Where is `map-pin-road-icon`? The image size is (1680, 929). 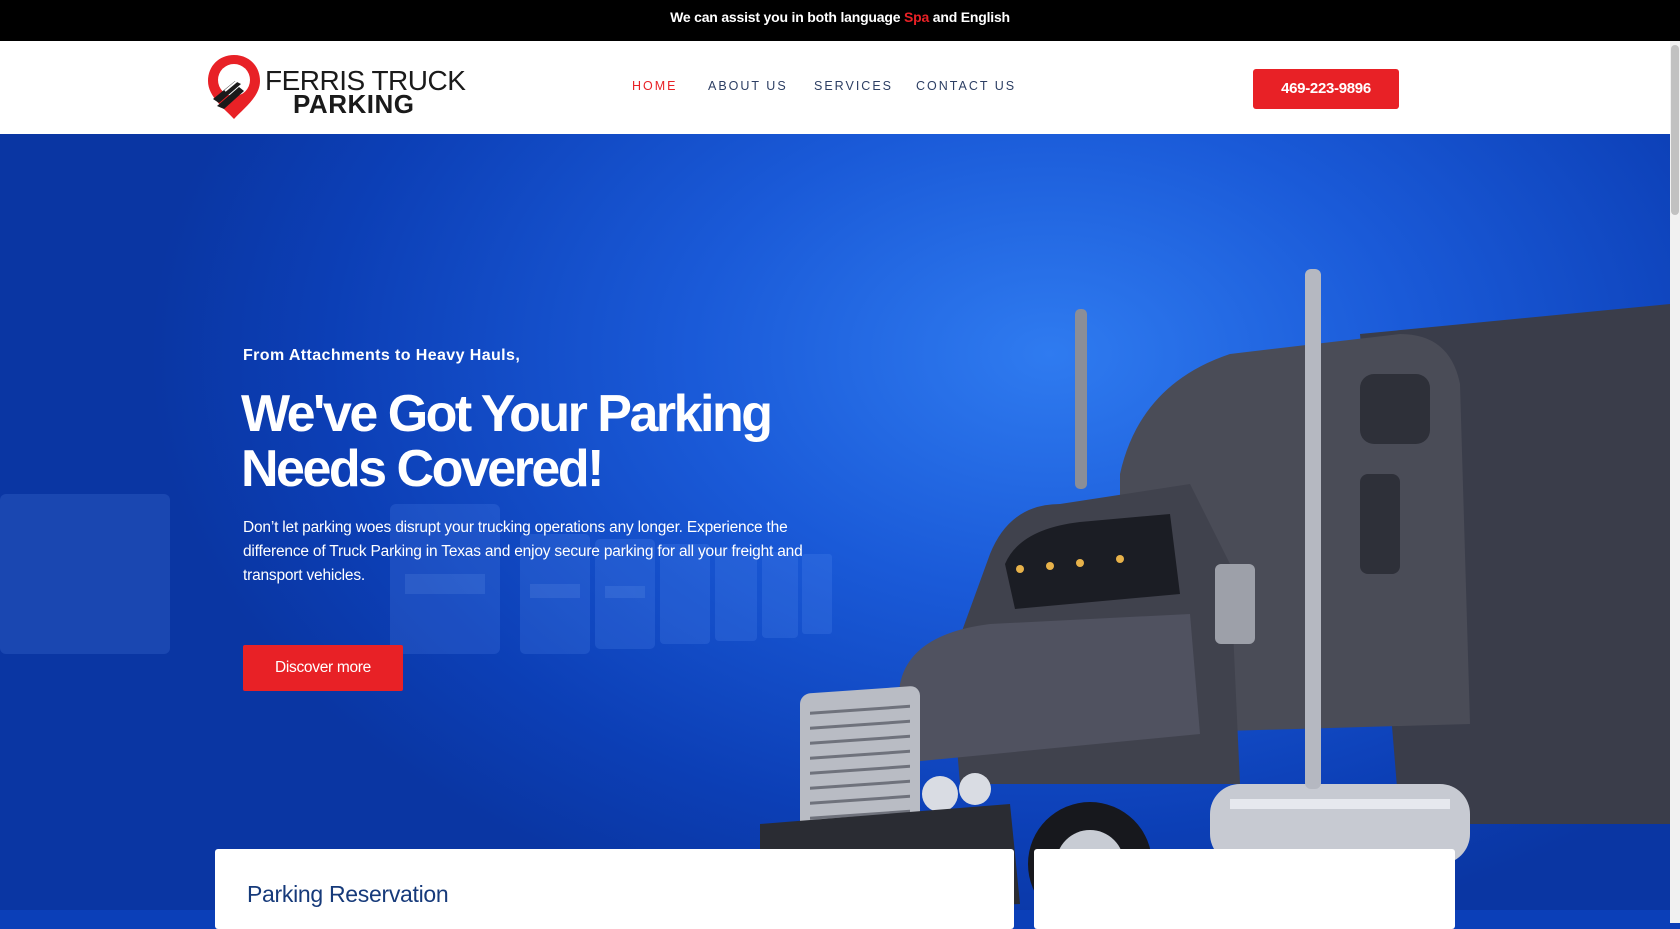 map-pin-road-icon is located at coordinates (234, 87).